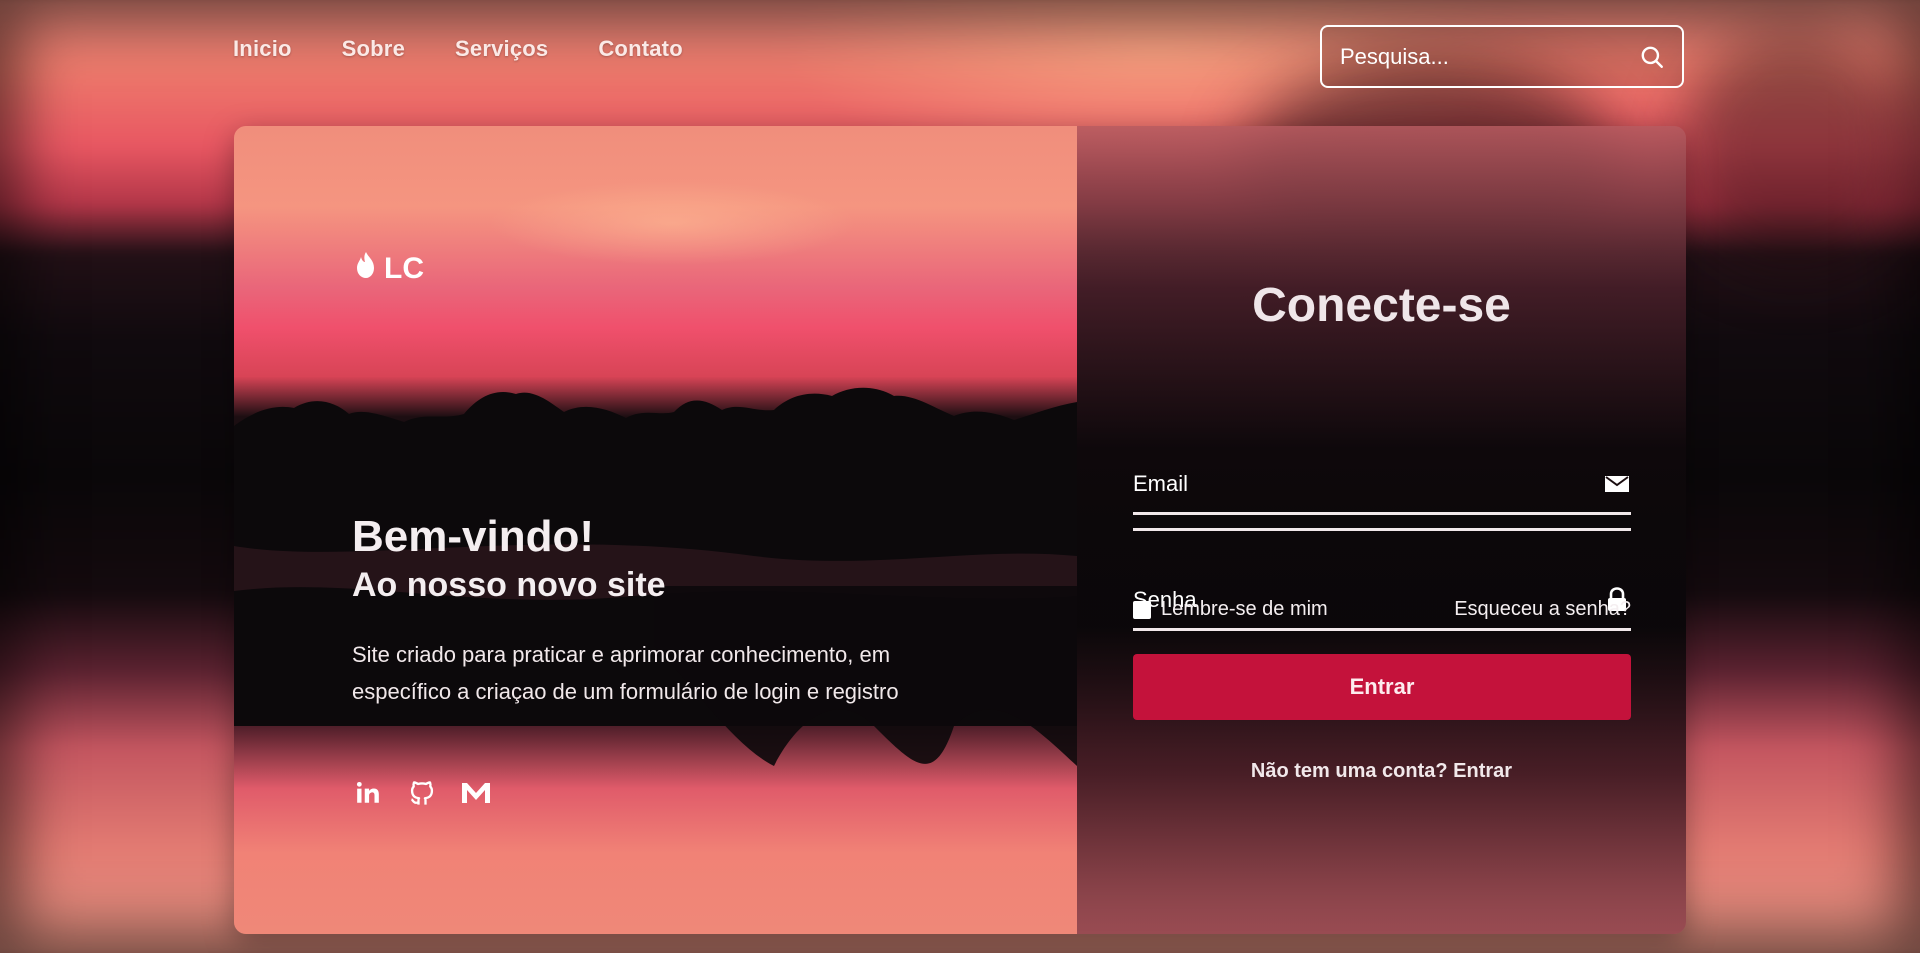  Describe the element at coordinates (473, 536) in the screenshot. I see `welcome-title: Bem-vindo!` at that location.